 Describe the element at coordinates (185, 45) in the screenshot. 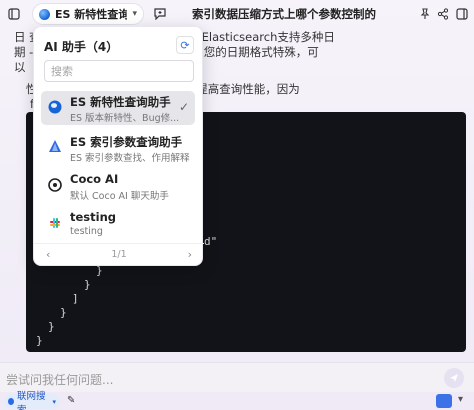

I see `refresh-icon: ⟳` at that location.